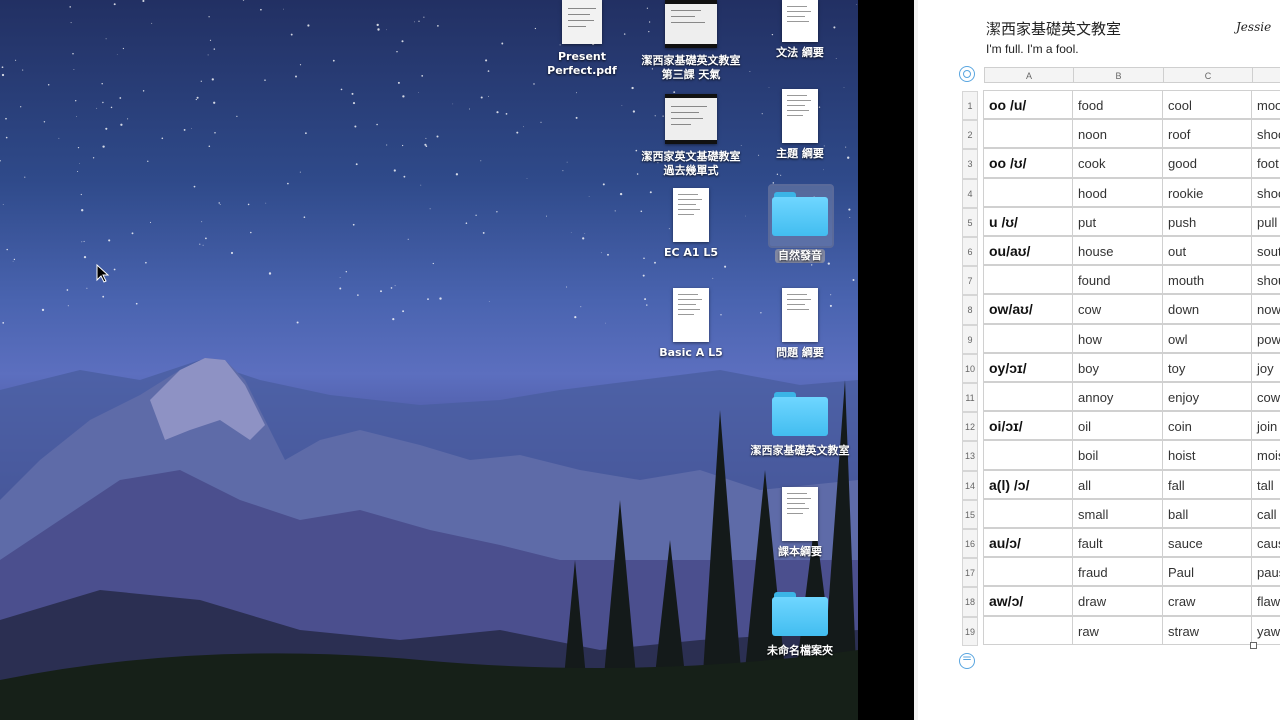  I want to click on table-cell-c: owl, so click(1207, 338).